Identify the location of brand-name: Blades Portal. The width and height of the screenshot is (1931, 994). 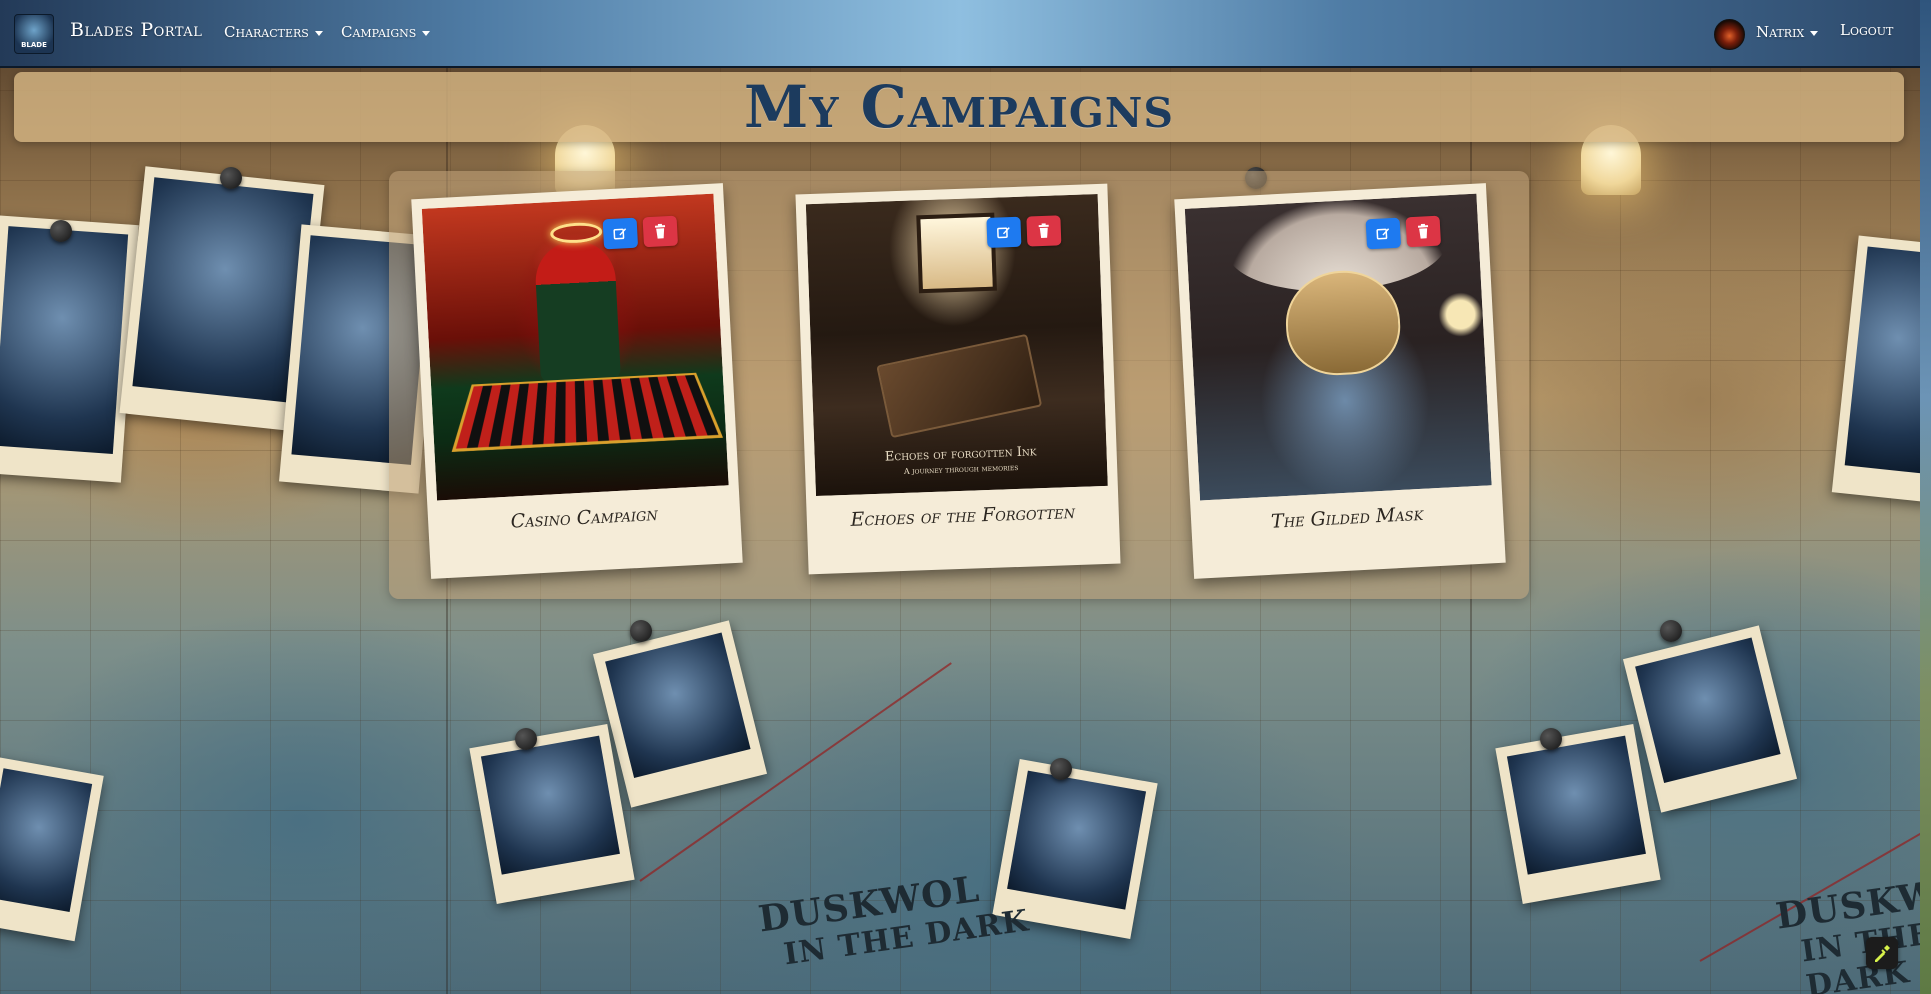
(136, 30).